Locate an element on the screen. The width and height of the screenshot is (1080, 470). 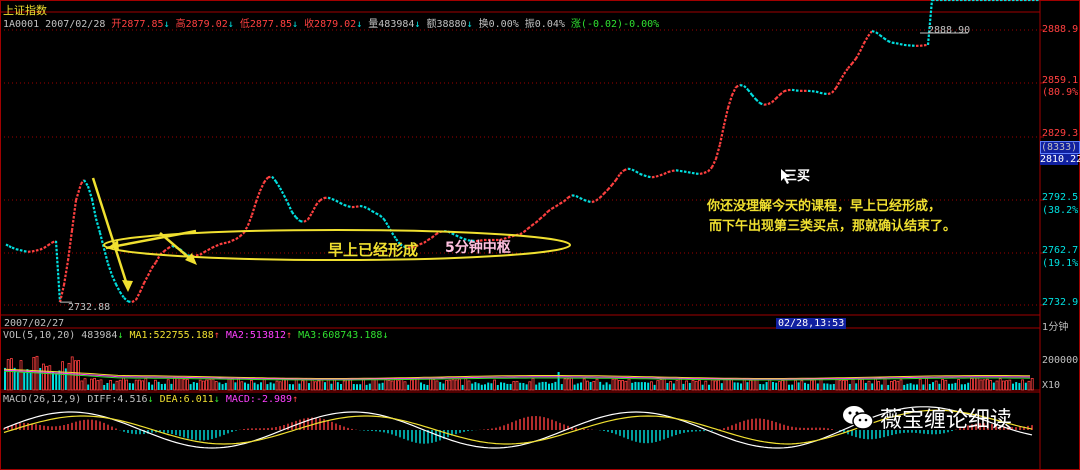
date: 2007/02/28 is located at coordinates (75, 24).